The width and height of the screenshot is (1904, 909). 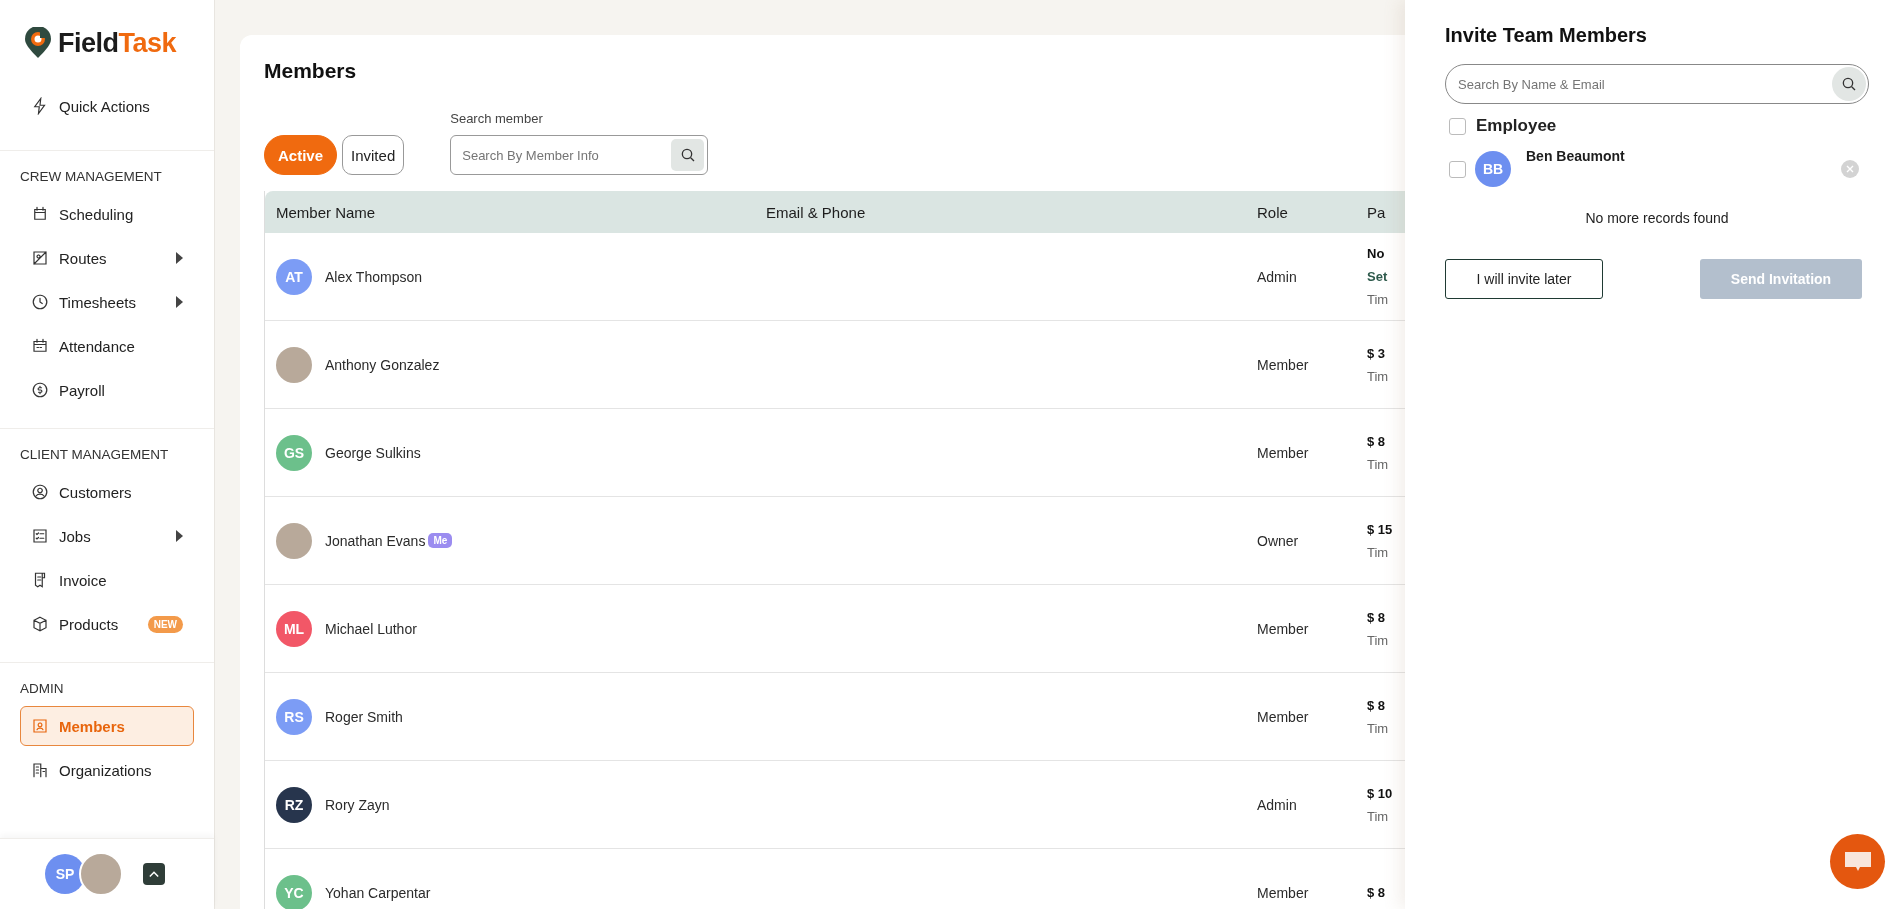 What do you see at coordinates (1376, 212) in the screenshot?
I see `column-header: Pa` at bounding box center [1376, 212].